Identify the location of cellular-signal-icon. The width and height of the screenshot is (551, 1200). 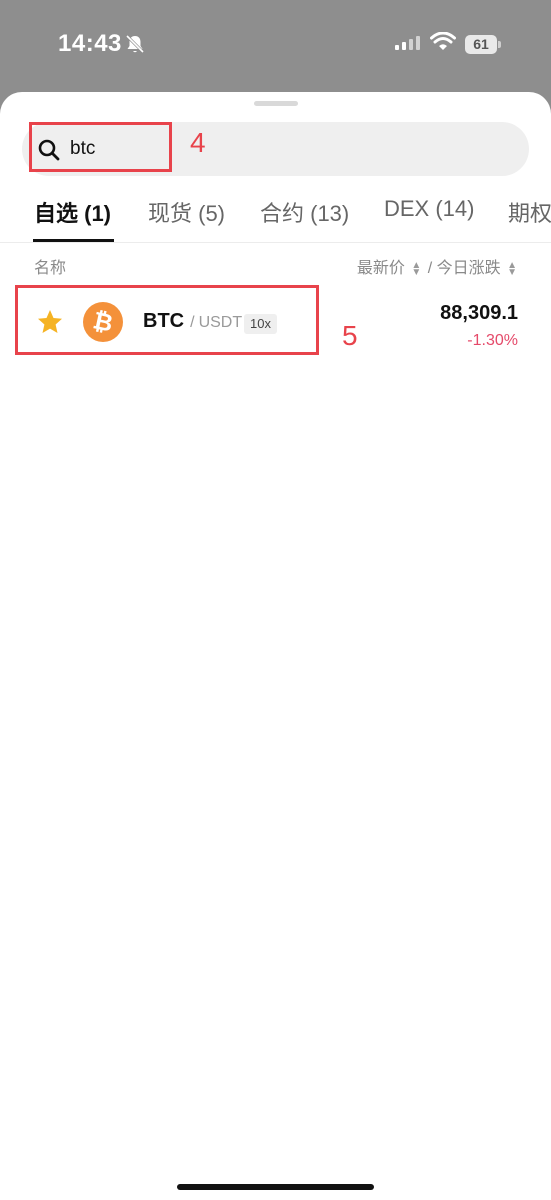
(407, 43).